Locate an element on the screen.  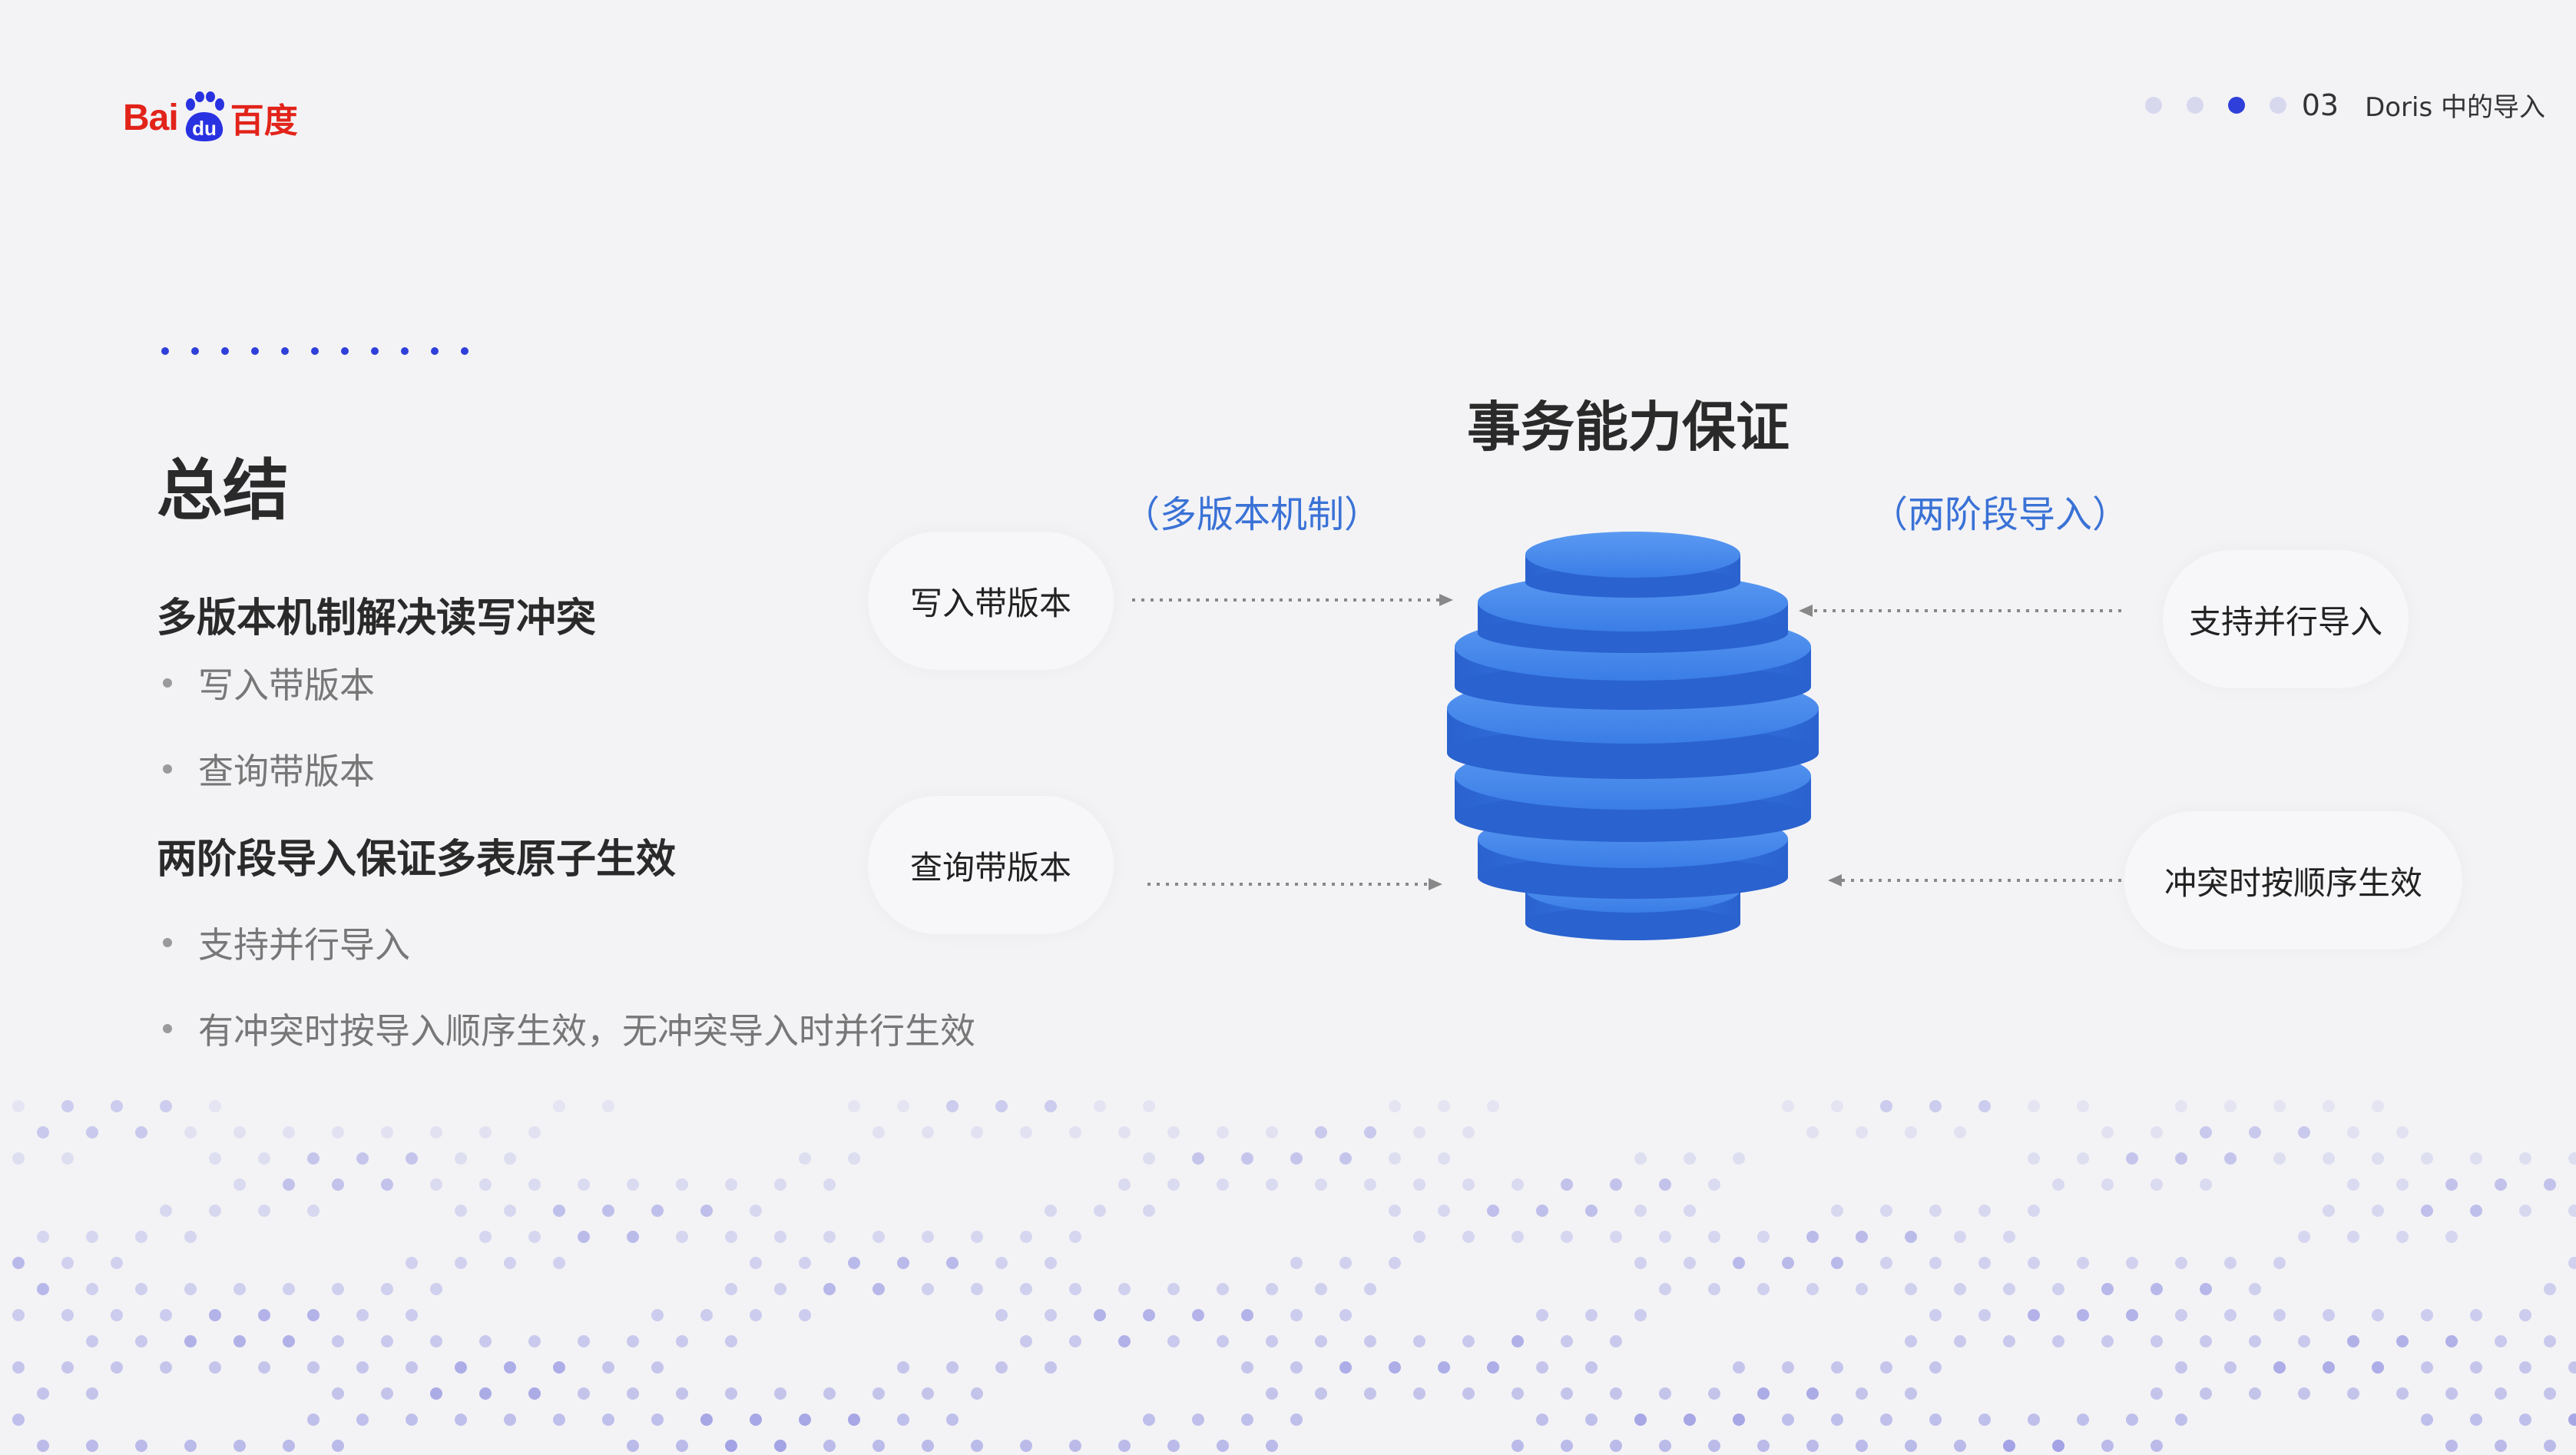
layered-sphere-icon is located at coordinates (1633, 736).